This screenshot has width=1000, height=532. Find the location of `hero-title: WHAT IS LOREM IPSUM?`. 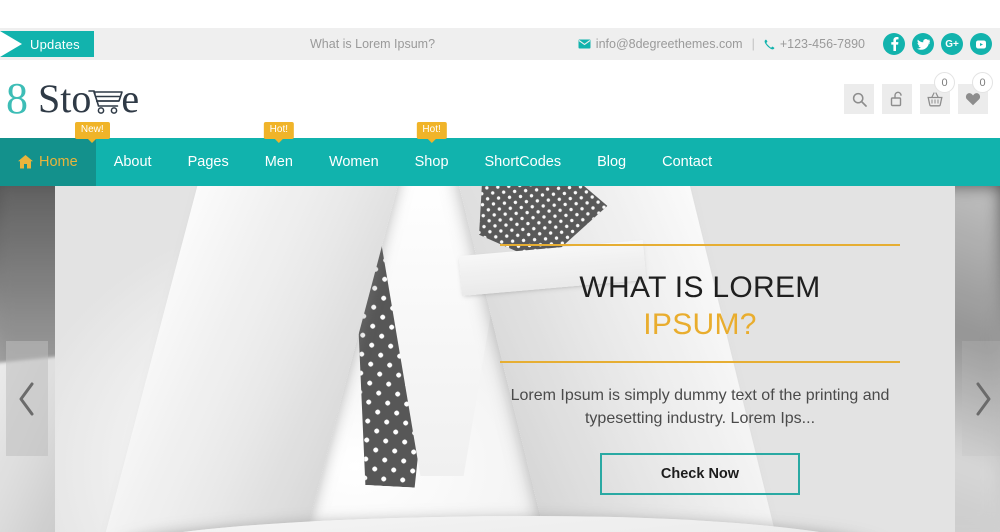

hero-title: WHAT IS LOREM IPSUM? is located at coordinates (700, 306).